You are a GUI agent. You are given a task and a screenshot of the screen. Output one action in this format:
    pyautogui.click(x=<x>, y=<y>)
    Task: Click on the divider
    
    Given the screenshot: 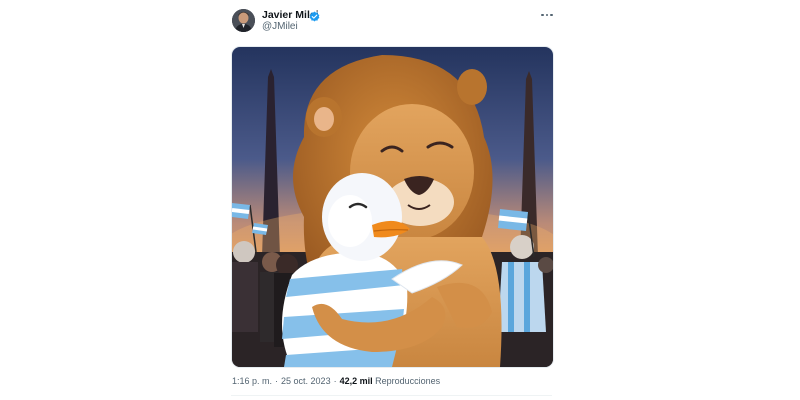 What is the action you would take?
    pyautogui.click(x=391, y=395)
    